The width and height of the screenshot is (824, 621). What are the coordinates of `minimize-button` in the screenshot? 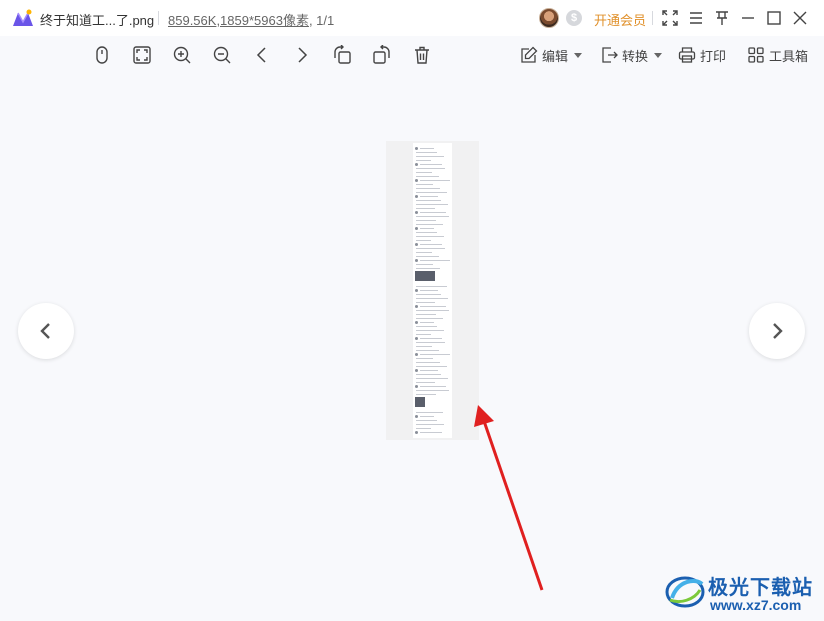 It's located at (748, 18).